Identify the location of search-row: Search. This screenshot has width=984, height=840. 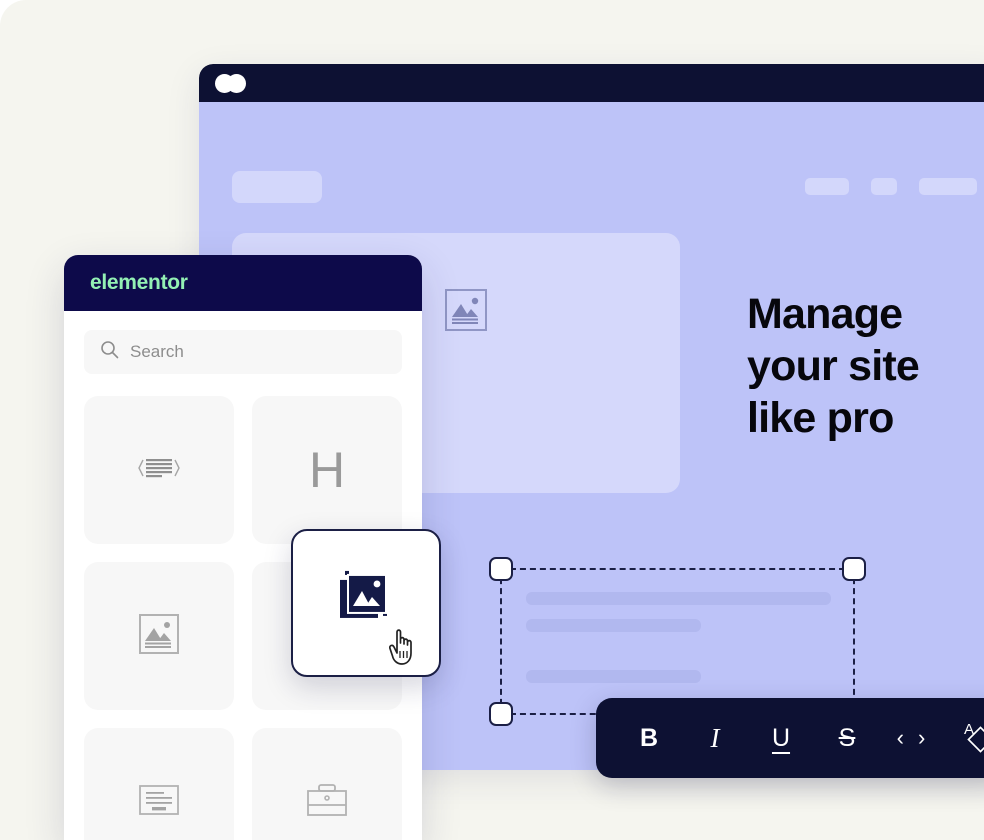
(243, 342).